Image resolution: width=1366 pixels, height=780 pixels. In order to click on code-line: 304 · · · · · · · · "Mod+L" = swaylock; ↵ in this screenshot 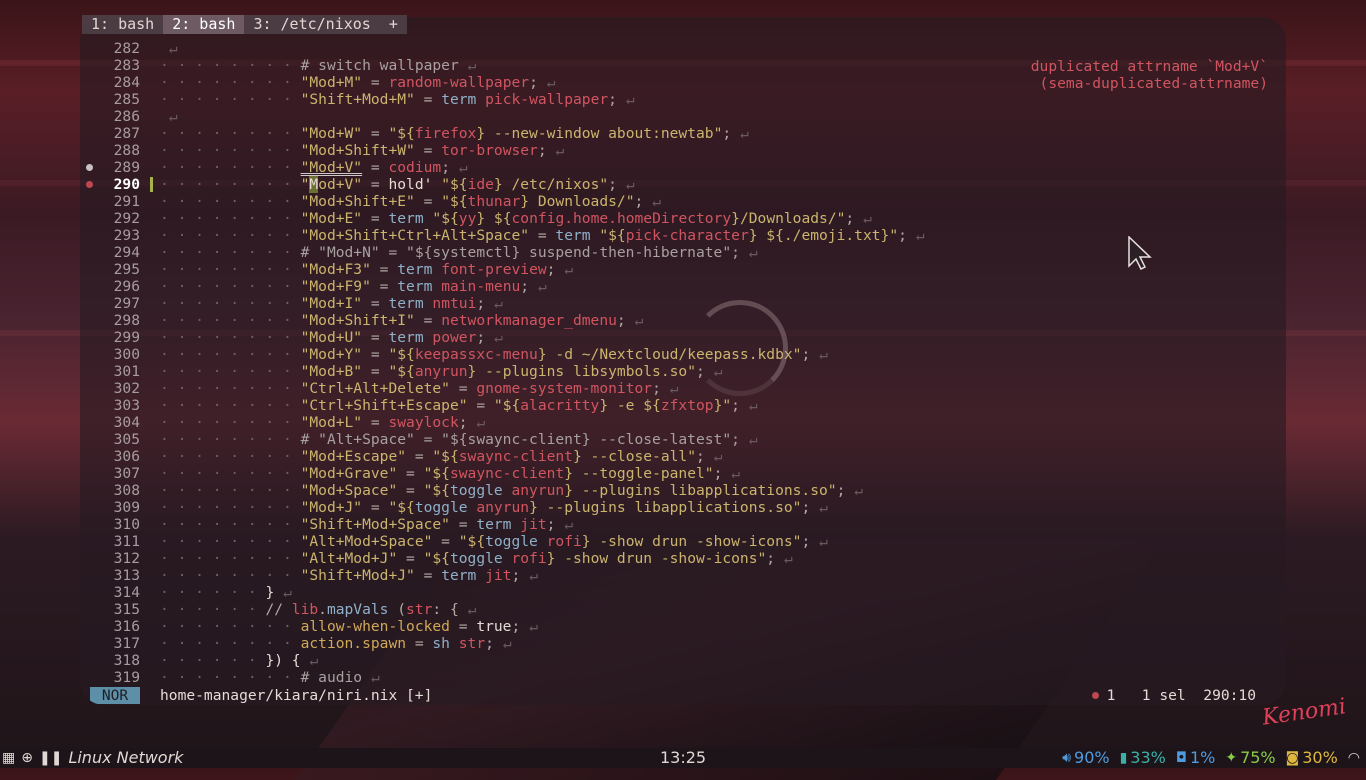, I will do `click(683, 422)`.